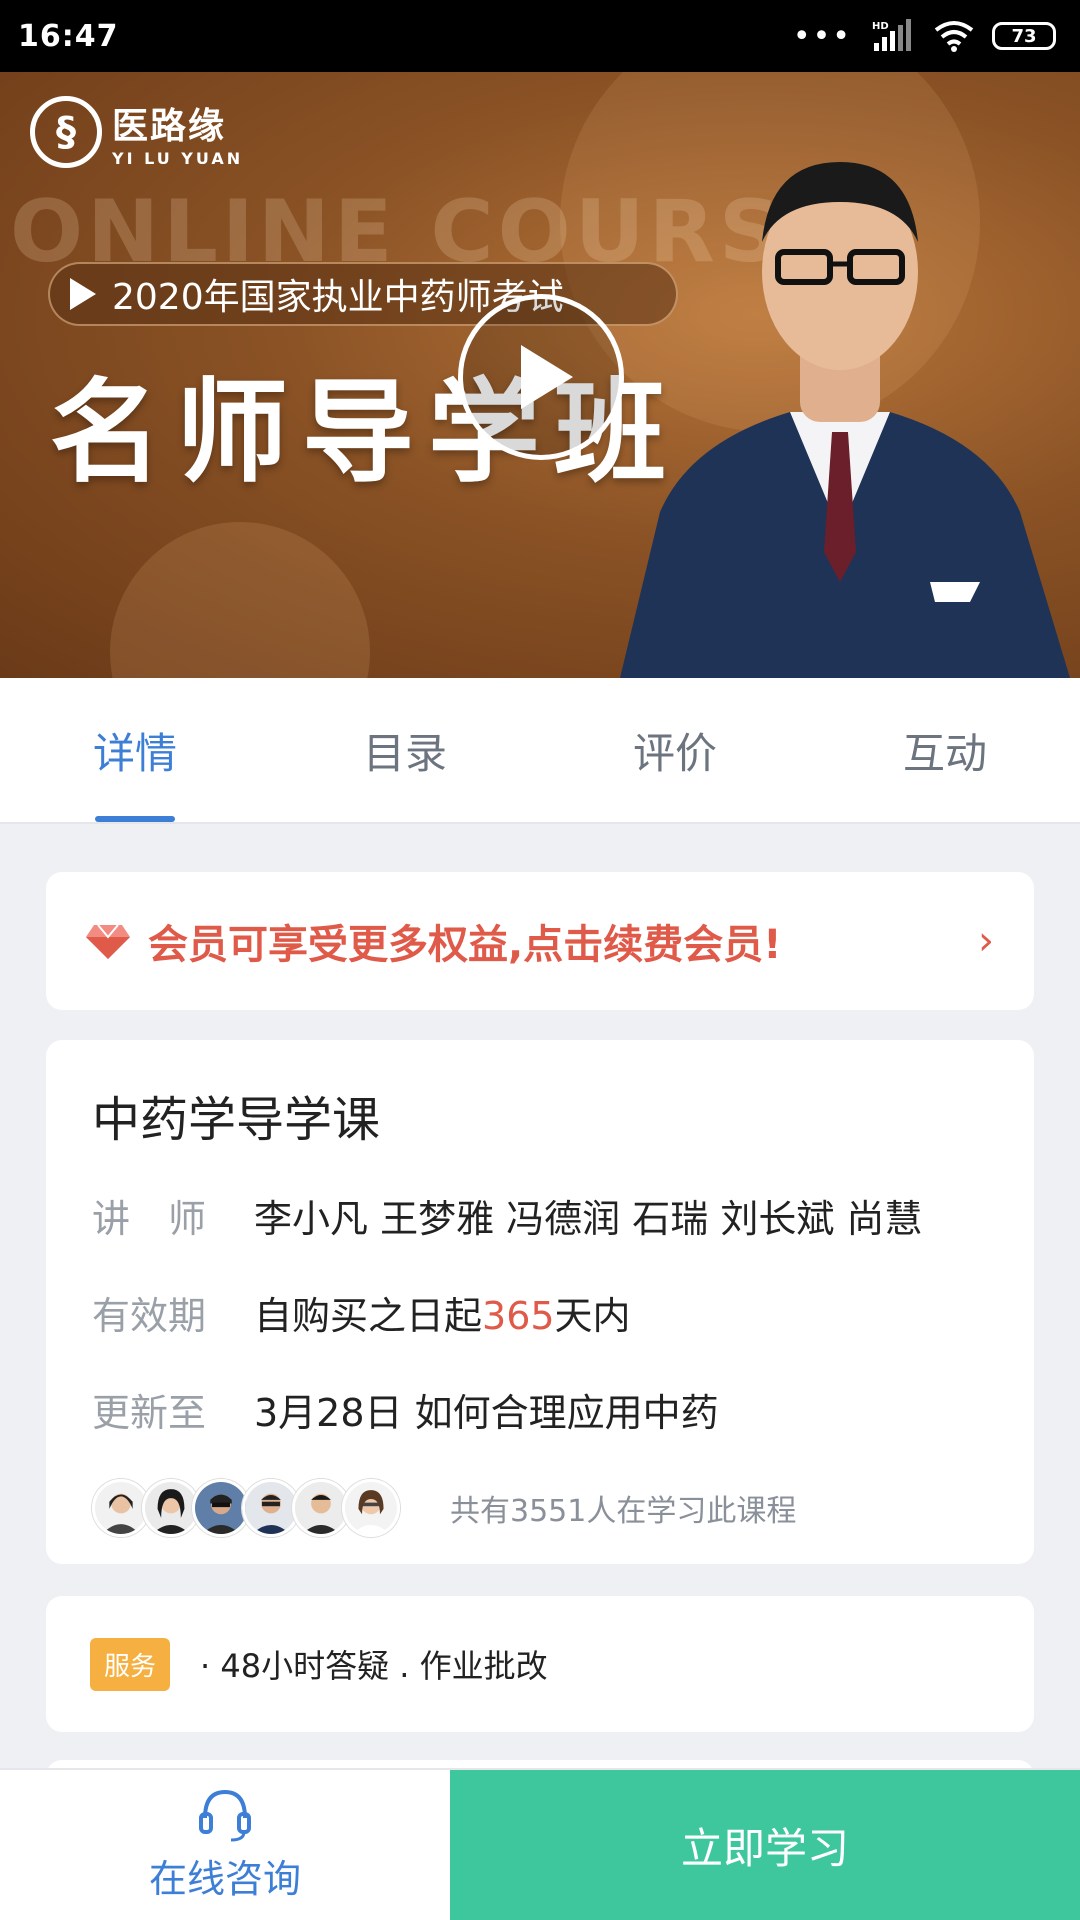  What do you see at coordinates (66, 132) in the screenshot?
I see `logo-icon: §` at bounding box center [66, 132].